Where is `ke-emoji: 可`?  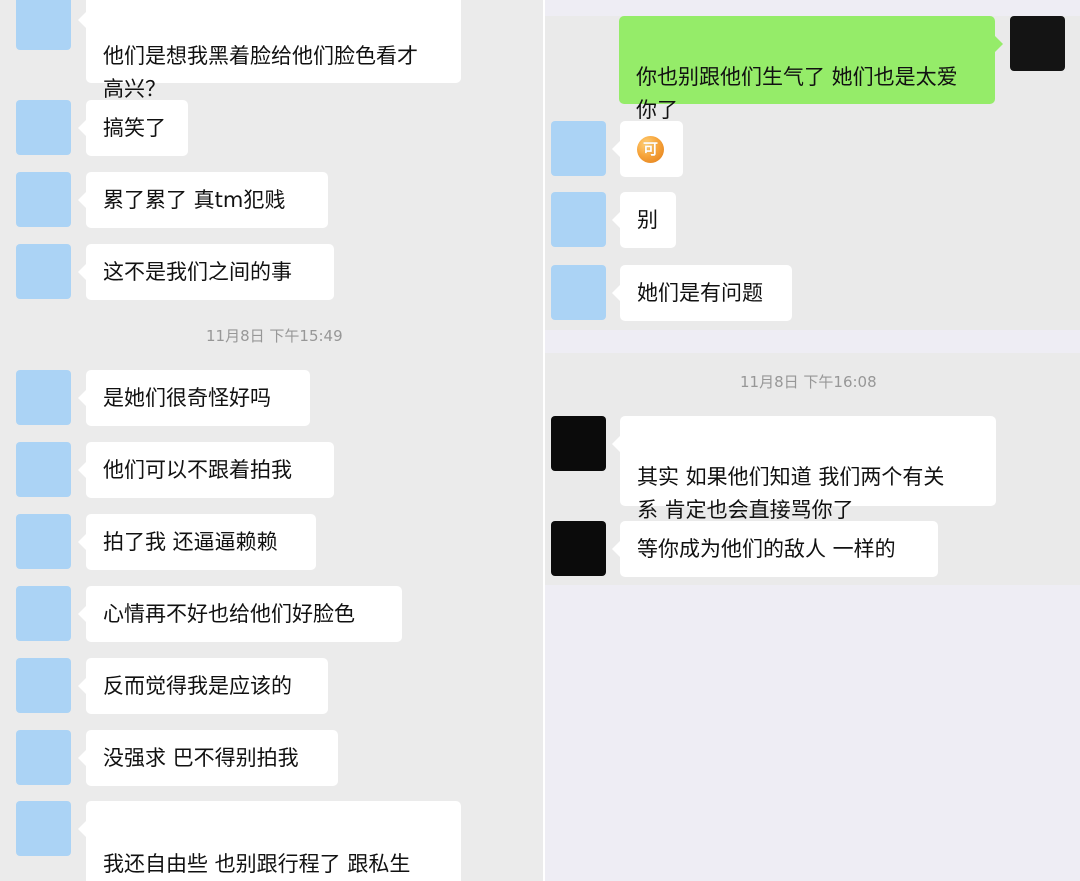
ke-emoji: 可 is located at coordinates (650, 149).